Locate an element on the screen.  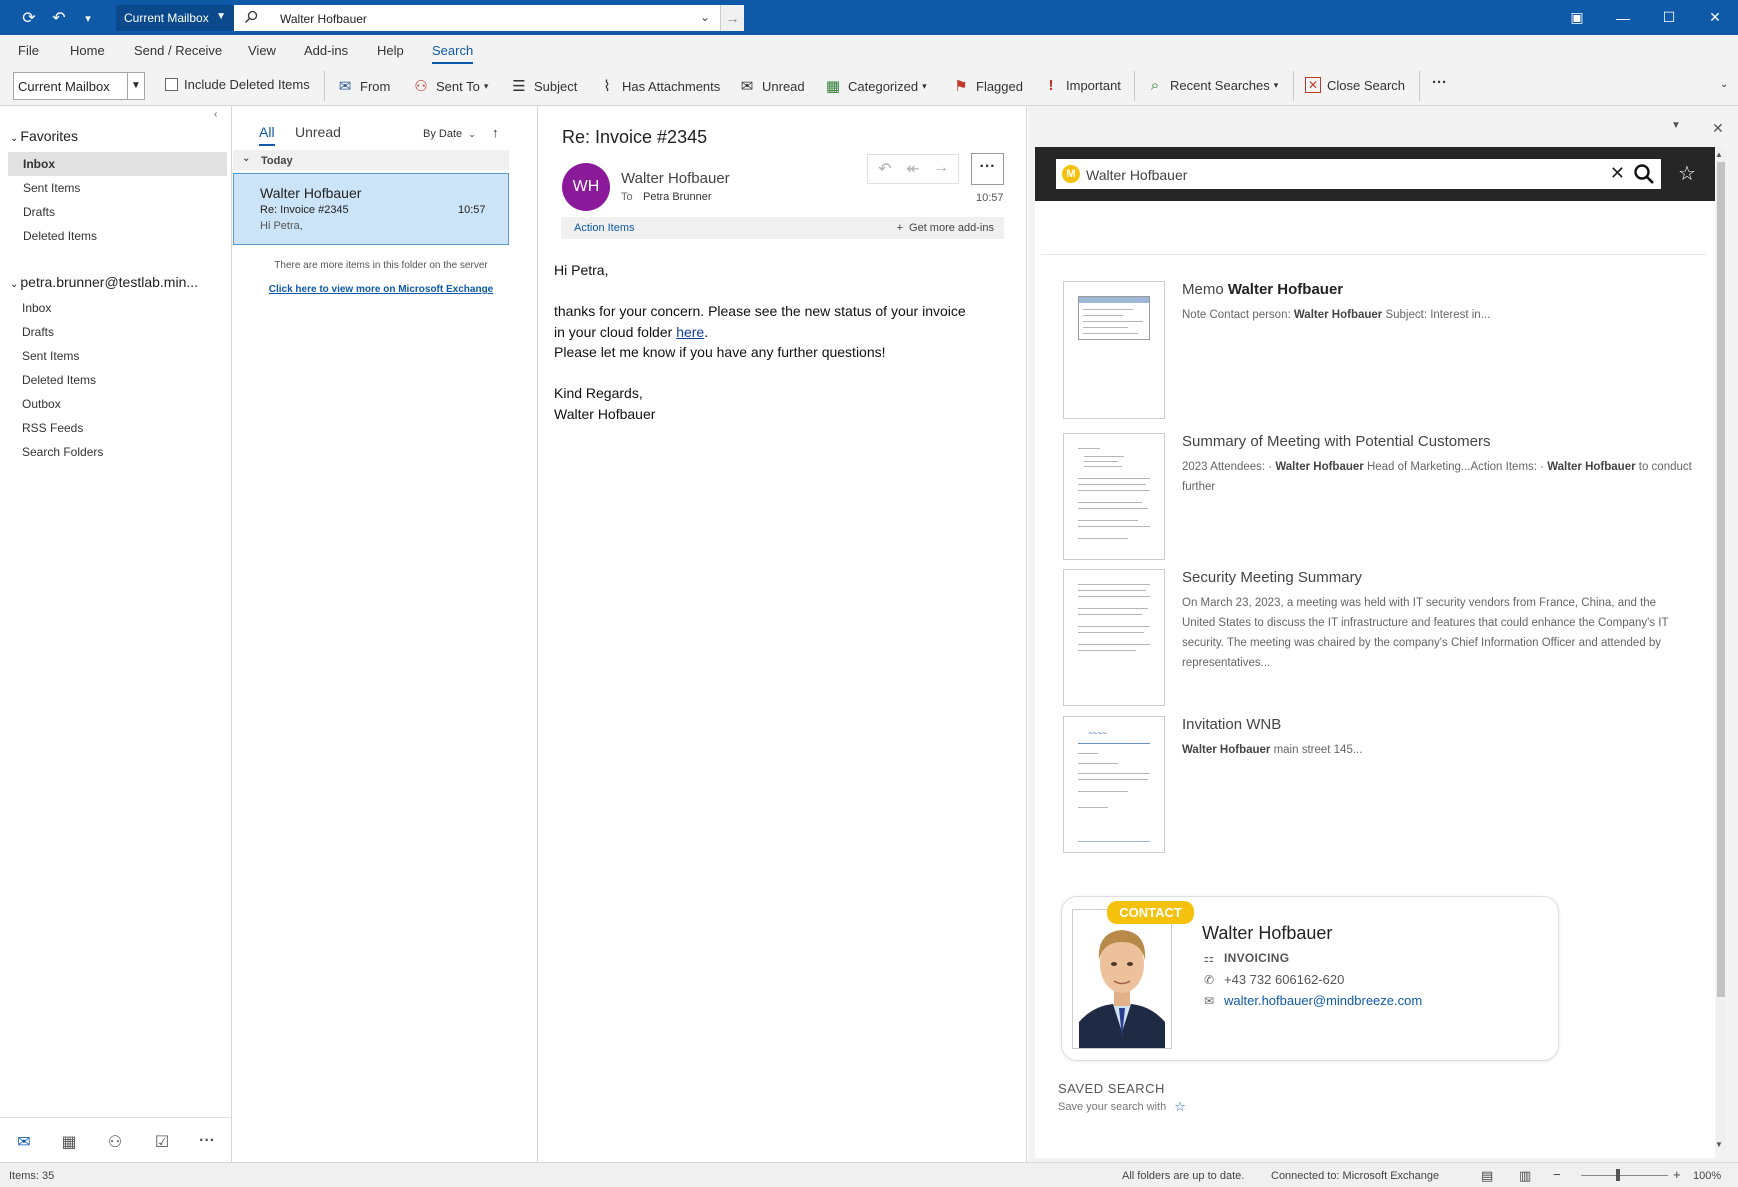
forward-icon: → is located at coordinates (941, 168).